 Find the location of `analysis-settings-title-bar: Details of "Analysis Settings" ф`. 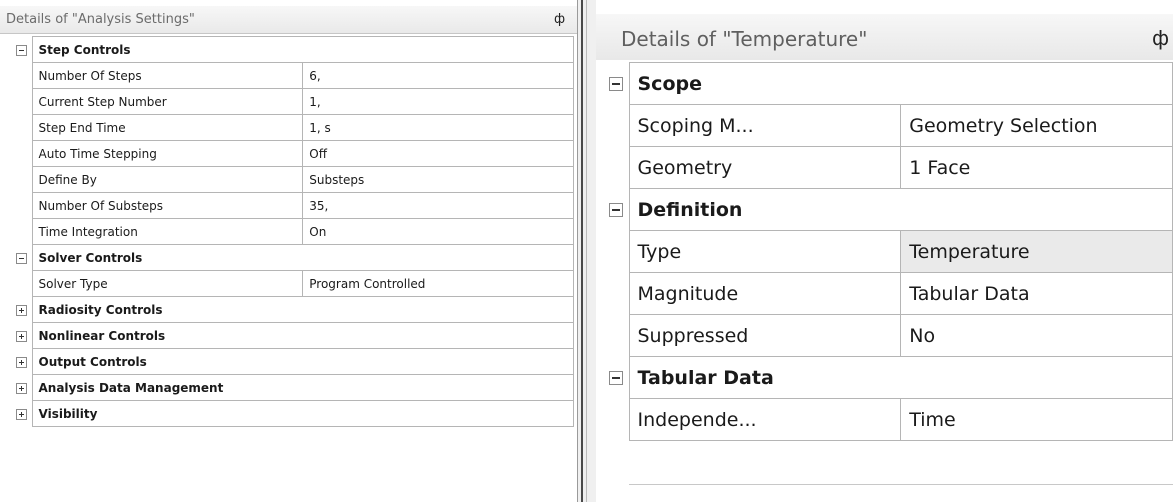

analysis-settings-title-bar: Details of "Analysis Settings" ф is located at coordinates (288, 20).